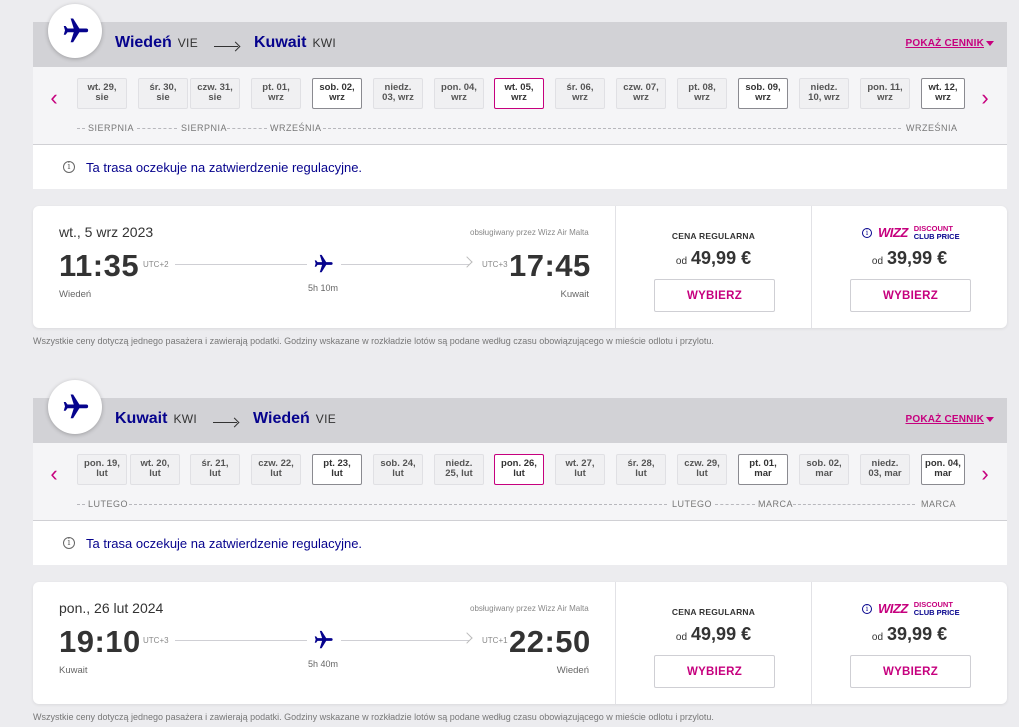 This screenshot has height=727, width=1019. What do you see at coordinates (824, 93) in the screenshot?
I see `date-option: niedz. 10, wrz` at bounding box center [824, 93].